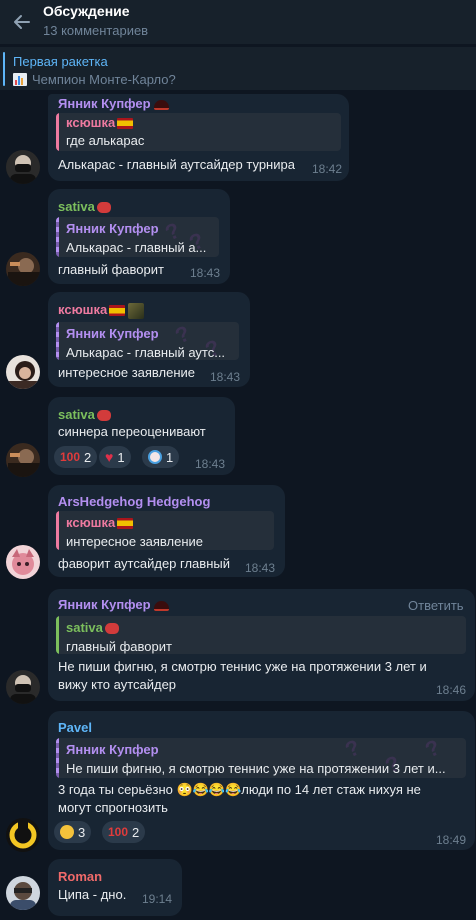  What do you see at coordinates (80, 876) in the screenshot?
I see `message-author: Roman` at bounding box center [80, 876].